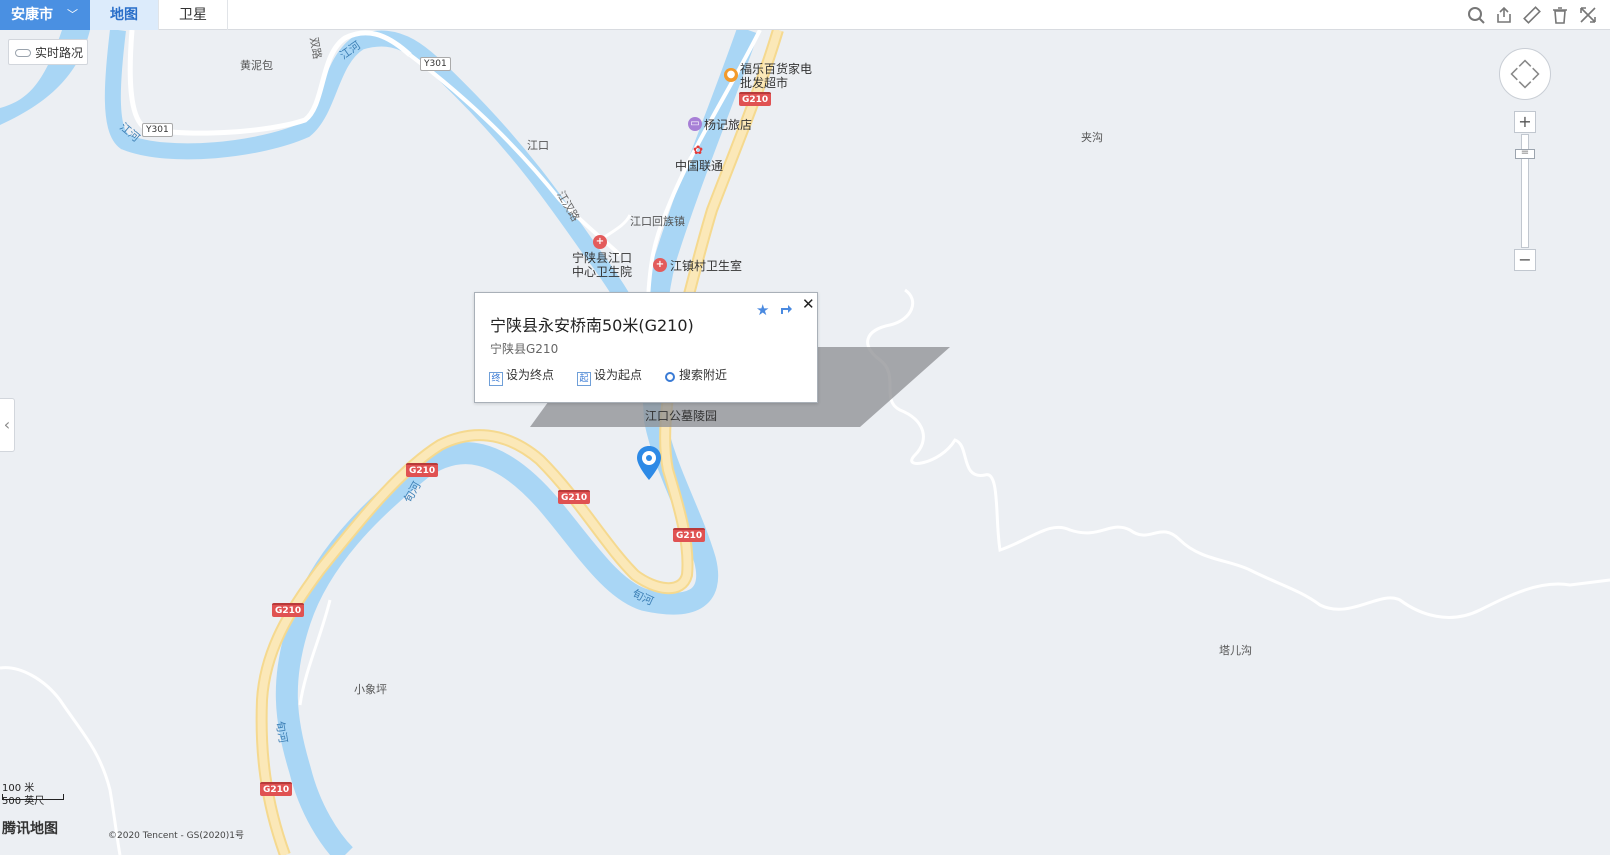  What do you see at coordinates (124, 15) in the screenshot?
I see `tab-map: 地图` at bounding box center [124, 15].